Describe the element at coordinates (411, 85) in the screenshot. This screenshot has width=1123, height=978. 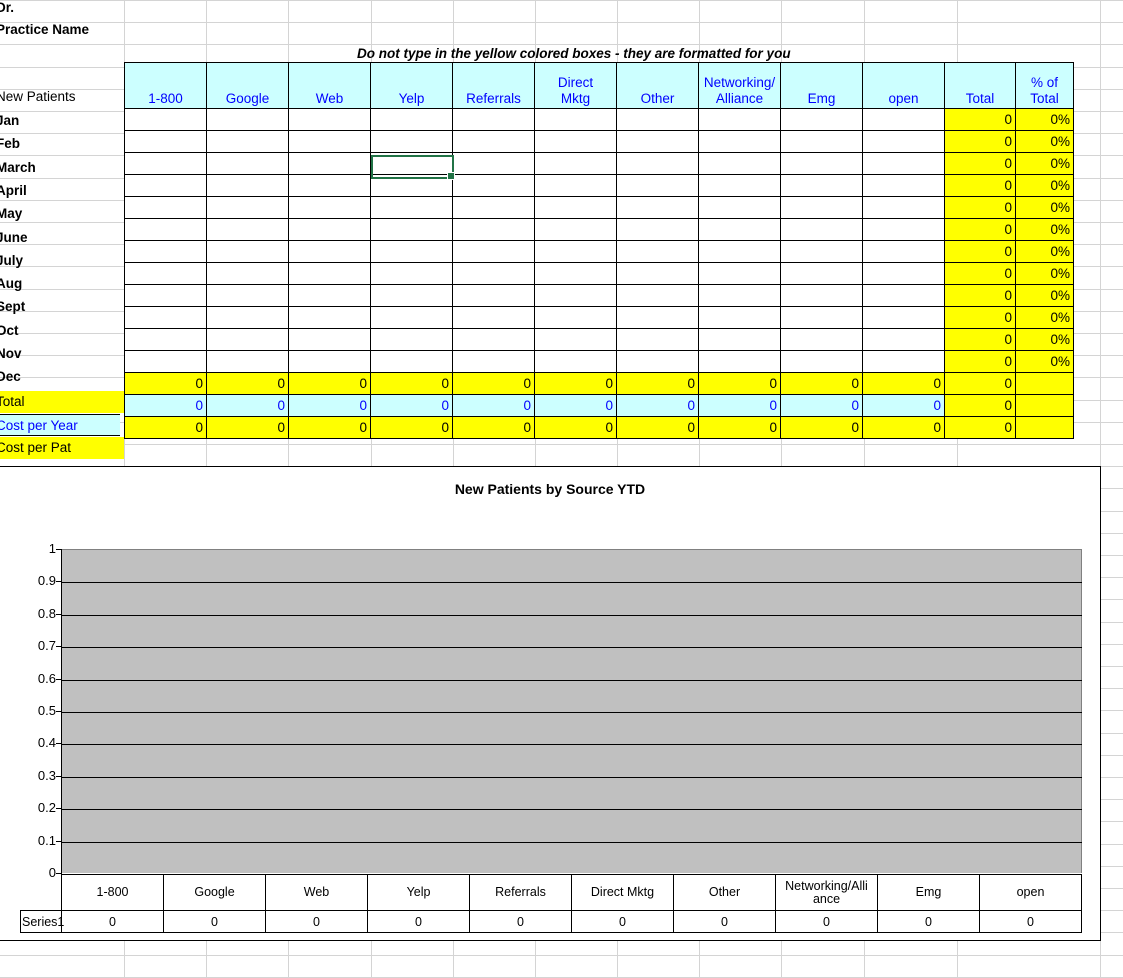
I see `column-header-yelp: Yelp` at that location.